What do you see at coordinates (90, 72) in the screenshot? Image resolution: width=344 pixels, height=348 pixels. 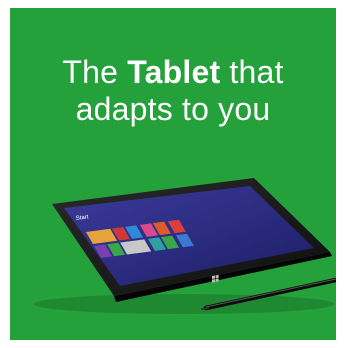 I see `headline-word-the: The` at bounding box center [90, 72].